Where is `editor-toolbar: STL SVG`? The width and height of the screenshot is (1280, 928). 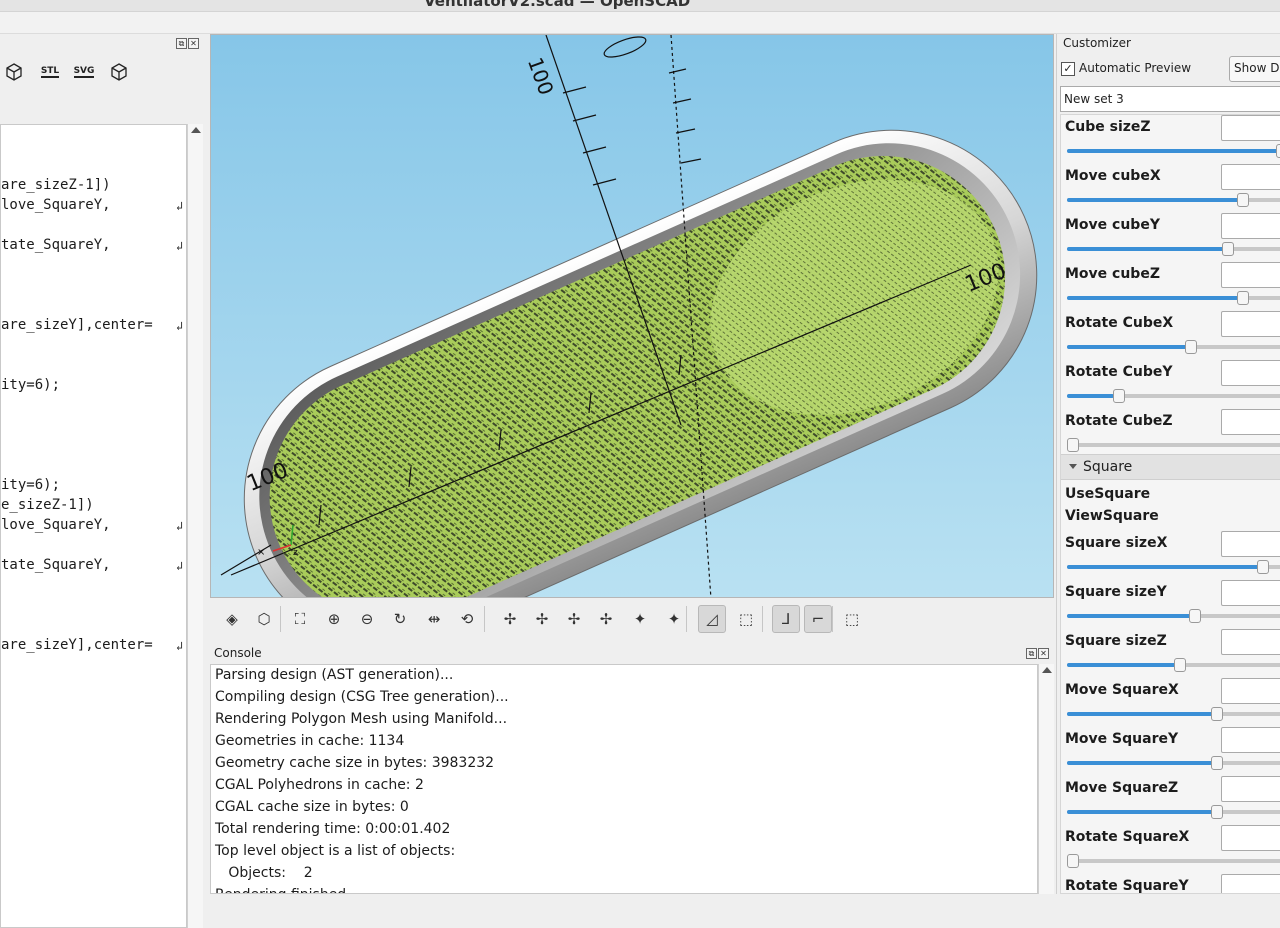 editor-toolbar: STL SVG is located at coordinates (104, 72).